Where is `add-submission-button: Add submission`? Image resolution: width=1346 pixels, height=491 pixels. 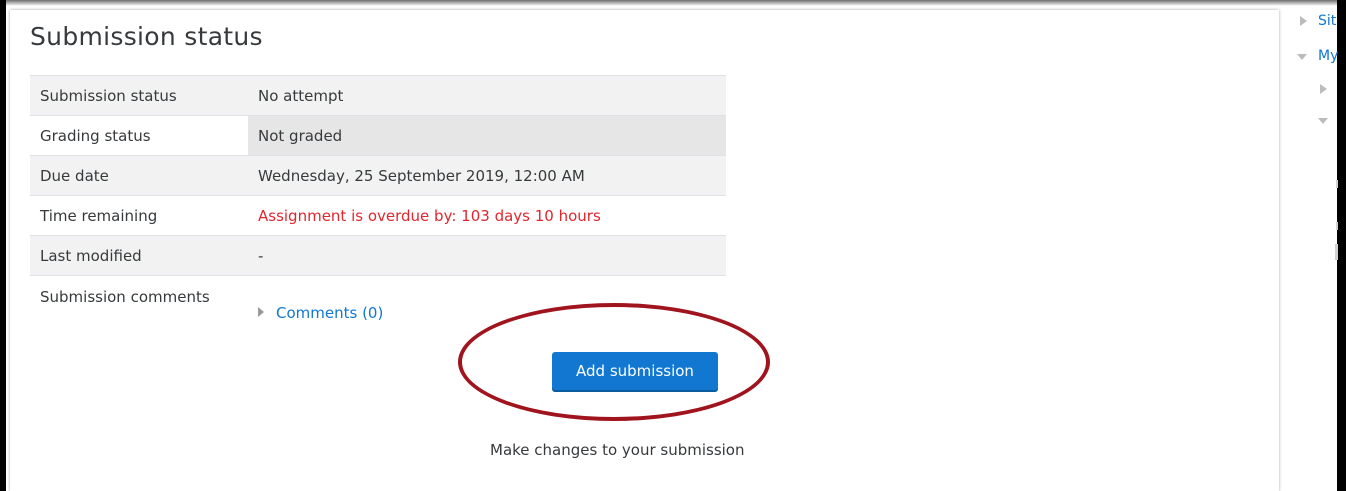 add-submission-button: Add submission is located at coordinates (635, 371).